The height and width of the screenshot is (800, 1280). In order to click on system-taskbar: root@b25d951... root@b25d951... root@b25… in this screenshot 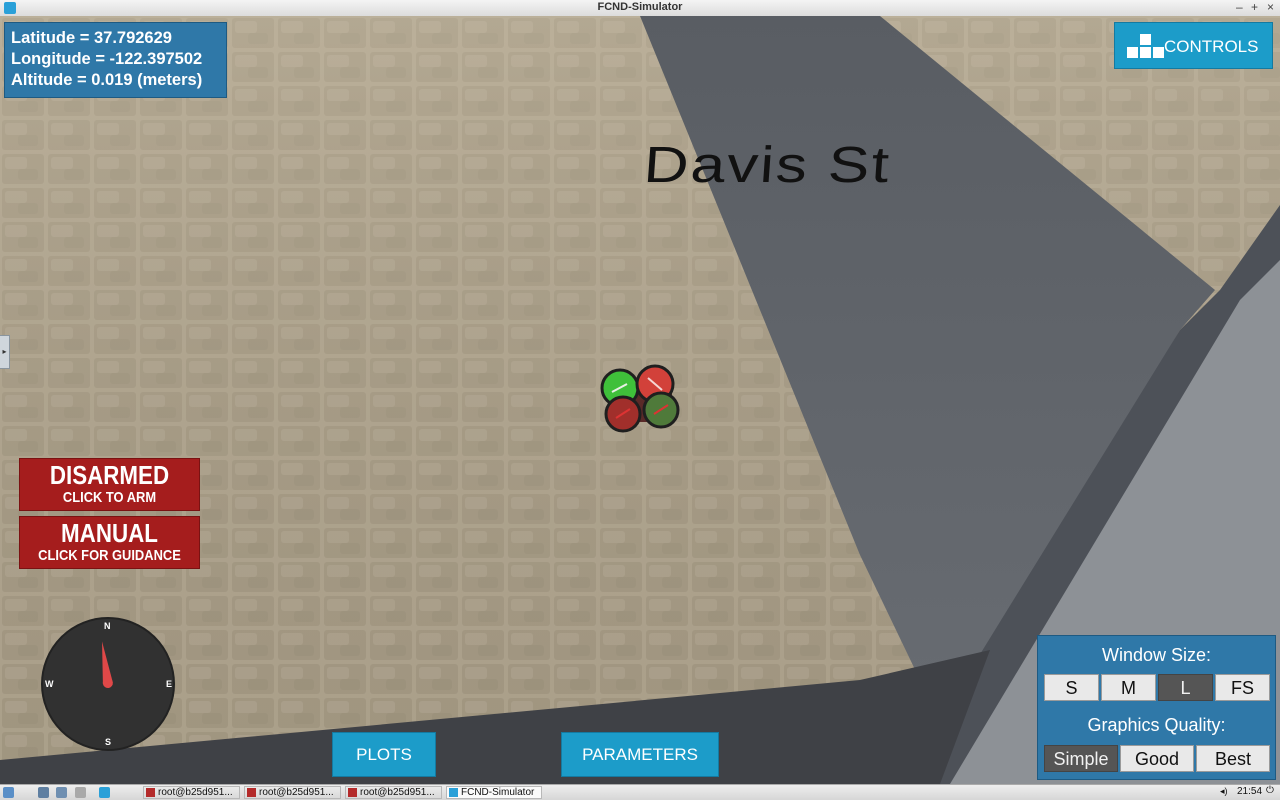, I will do `click(640, 792)`.